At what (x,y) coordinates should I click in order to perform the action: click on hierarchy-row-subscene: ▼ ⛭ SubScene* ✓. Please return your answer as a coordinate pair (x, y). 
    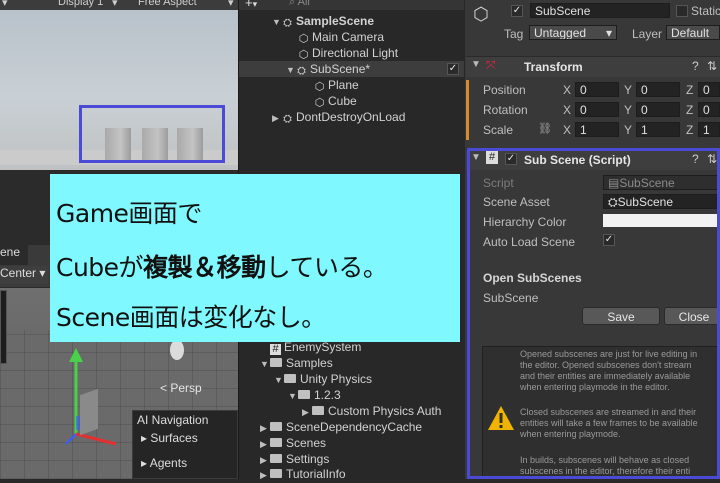
    Looking at the image, I should click on (351, 69).